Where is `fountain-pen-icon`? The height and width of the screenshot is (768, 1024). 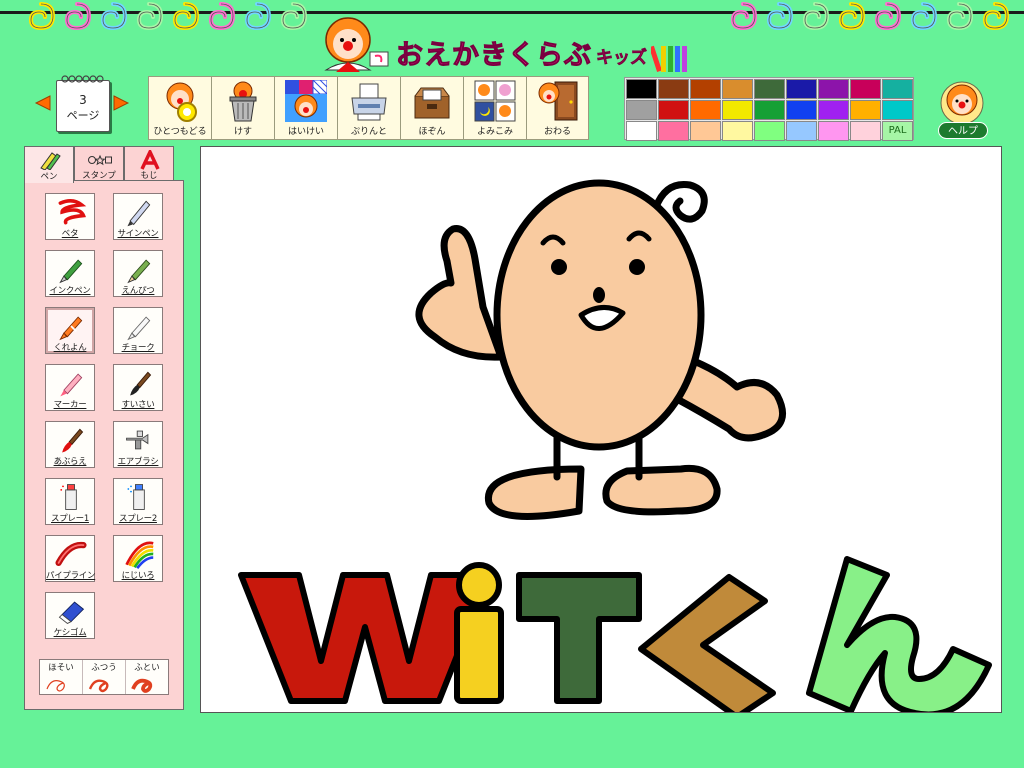 fountain-pen-icon is located at coordinates (71, 271).